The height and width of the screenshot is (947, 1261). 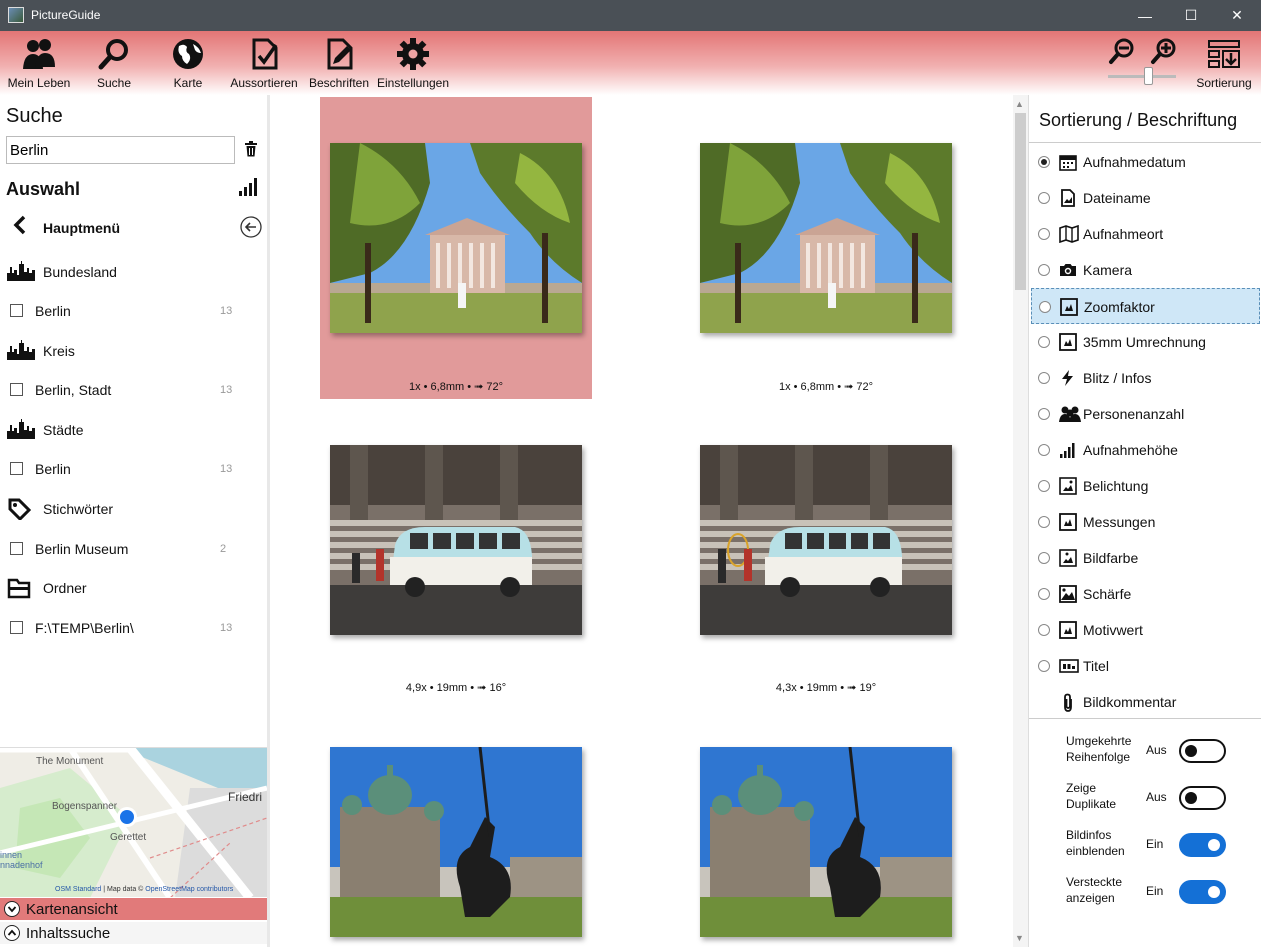 I want to click on zoom-slider-track, so click(x=1142, y=76).